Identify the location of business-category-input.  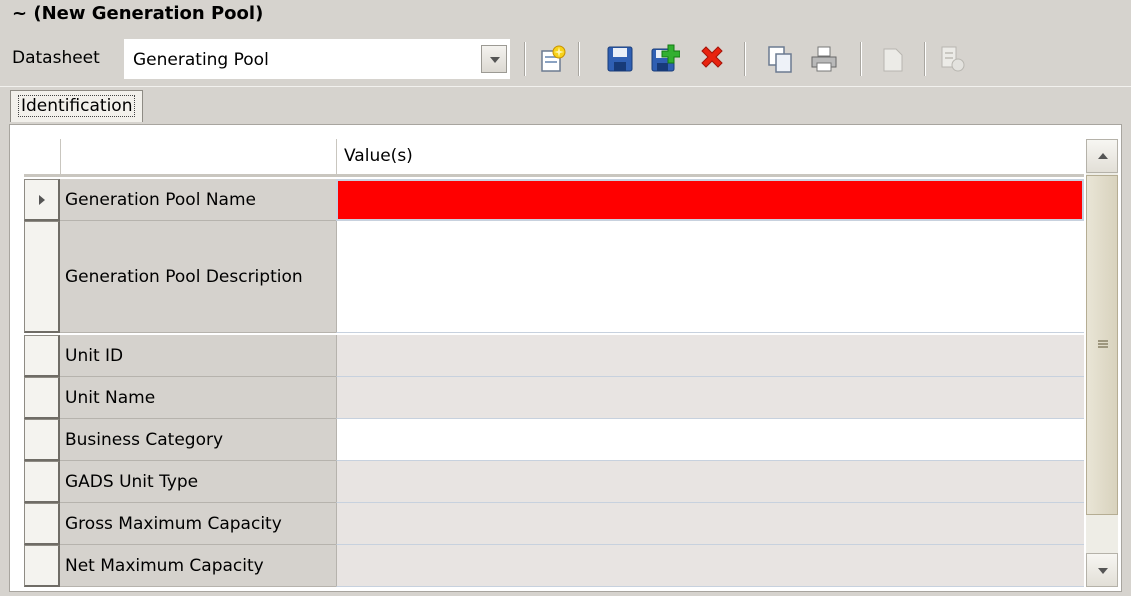
(710, 440).